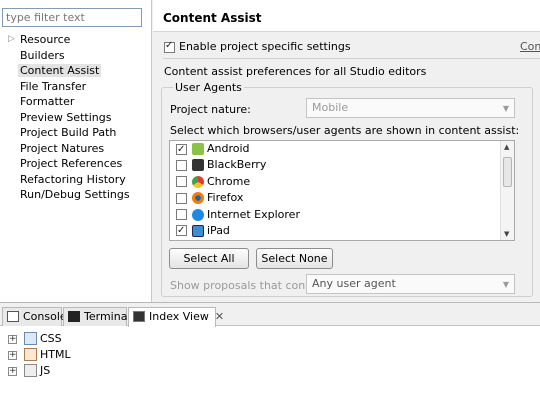 This screenshot has width=540, height=416. Describe the element at coordinates (342, 198) in the screenshot. I see `list-item-firefox: Firefox` at that location.